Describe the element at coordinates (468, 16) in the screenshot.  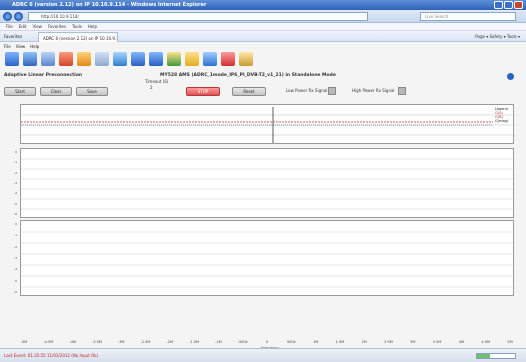
I see `search-input: Live Search` at that location.